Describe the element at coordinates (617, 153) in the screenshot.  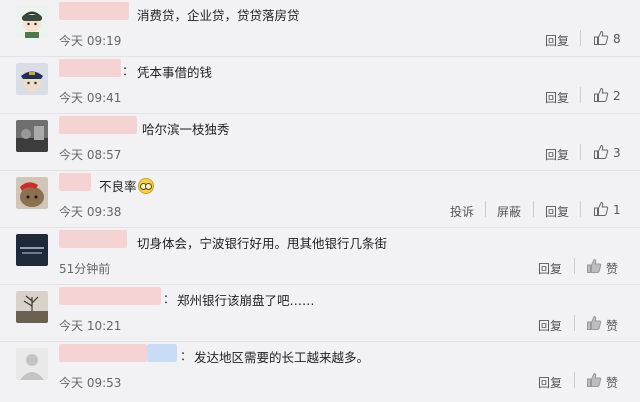
I see `like-count: 3` at that location.